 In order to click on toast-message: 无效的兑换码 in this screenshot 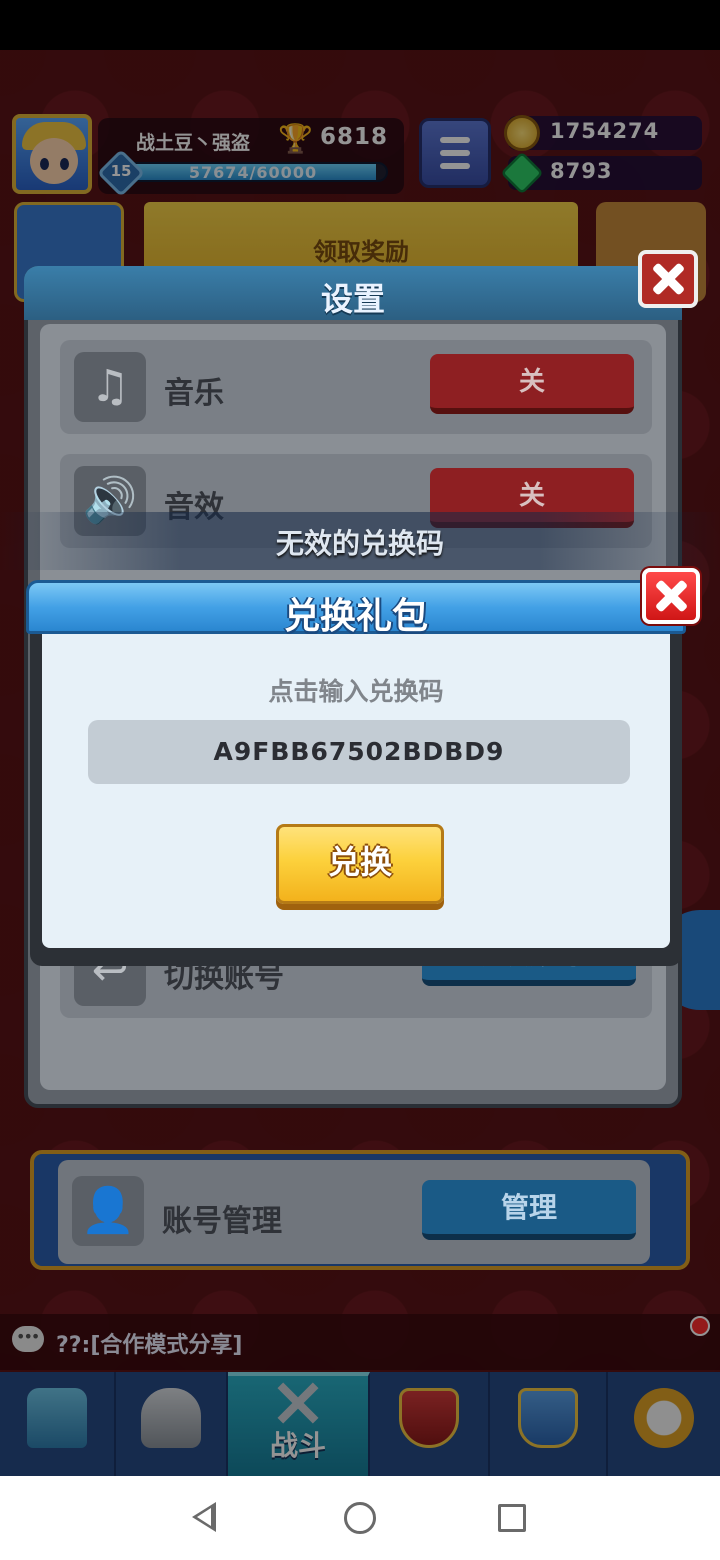, I will do `click(359, 543)`.